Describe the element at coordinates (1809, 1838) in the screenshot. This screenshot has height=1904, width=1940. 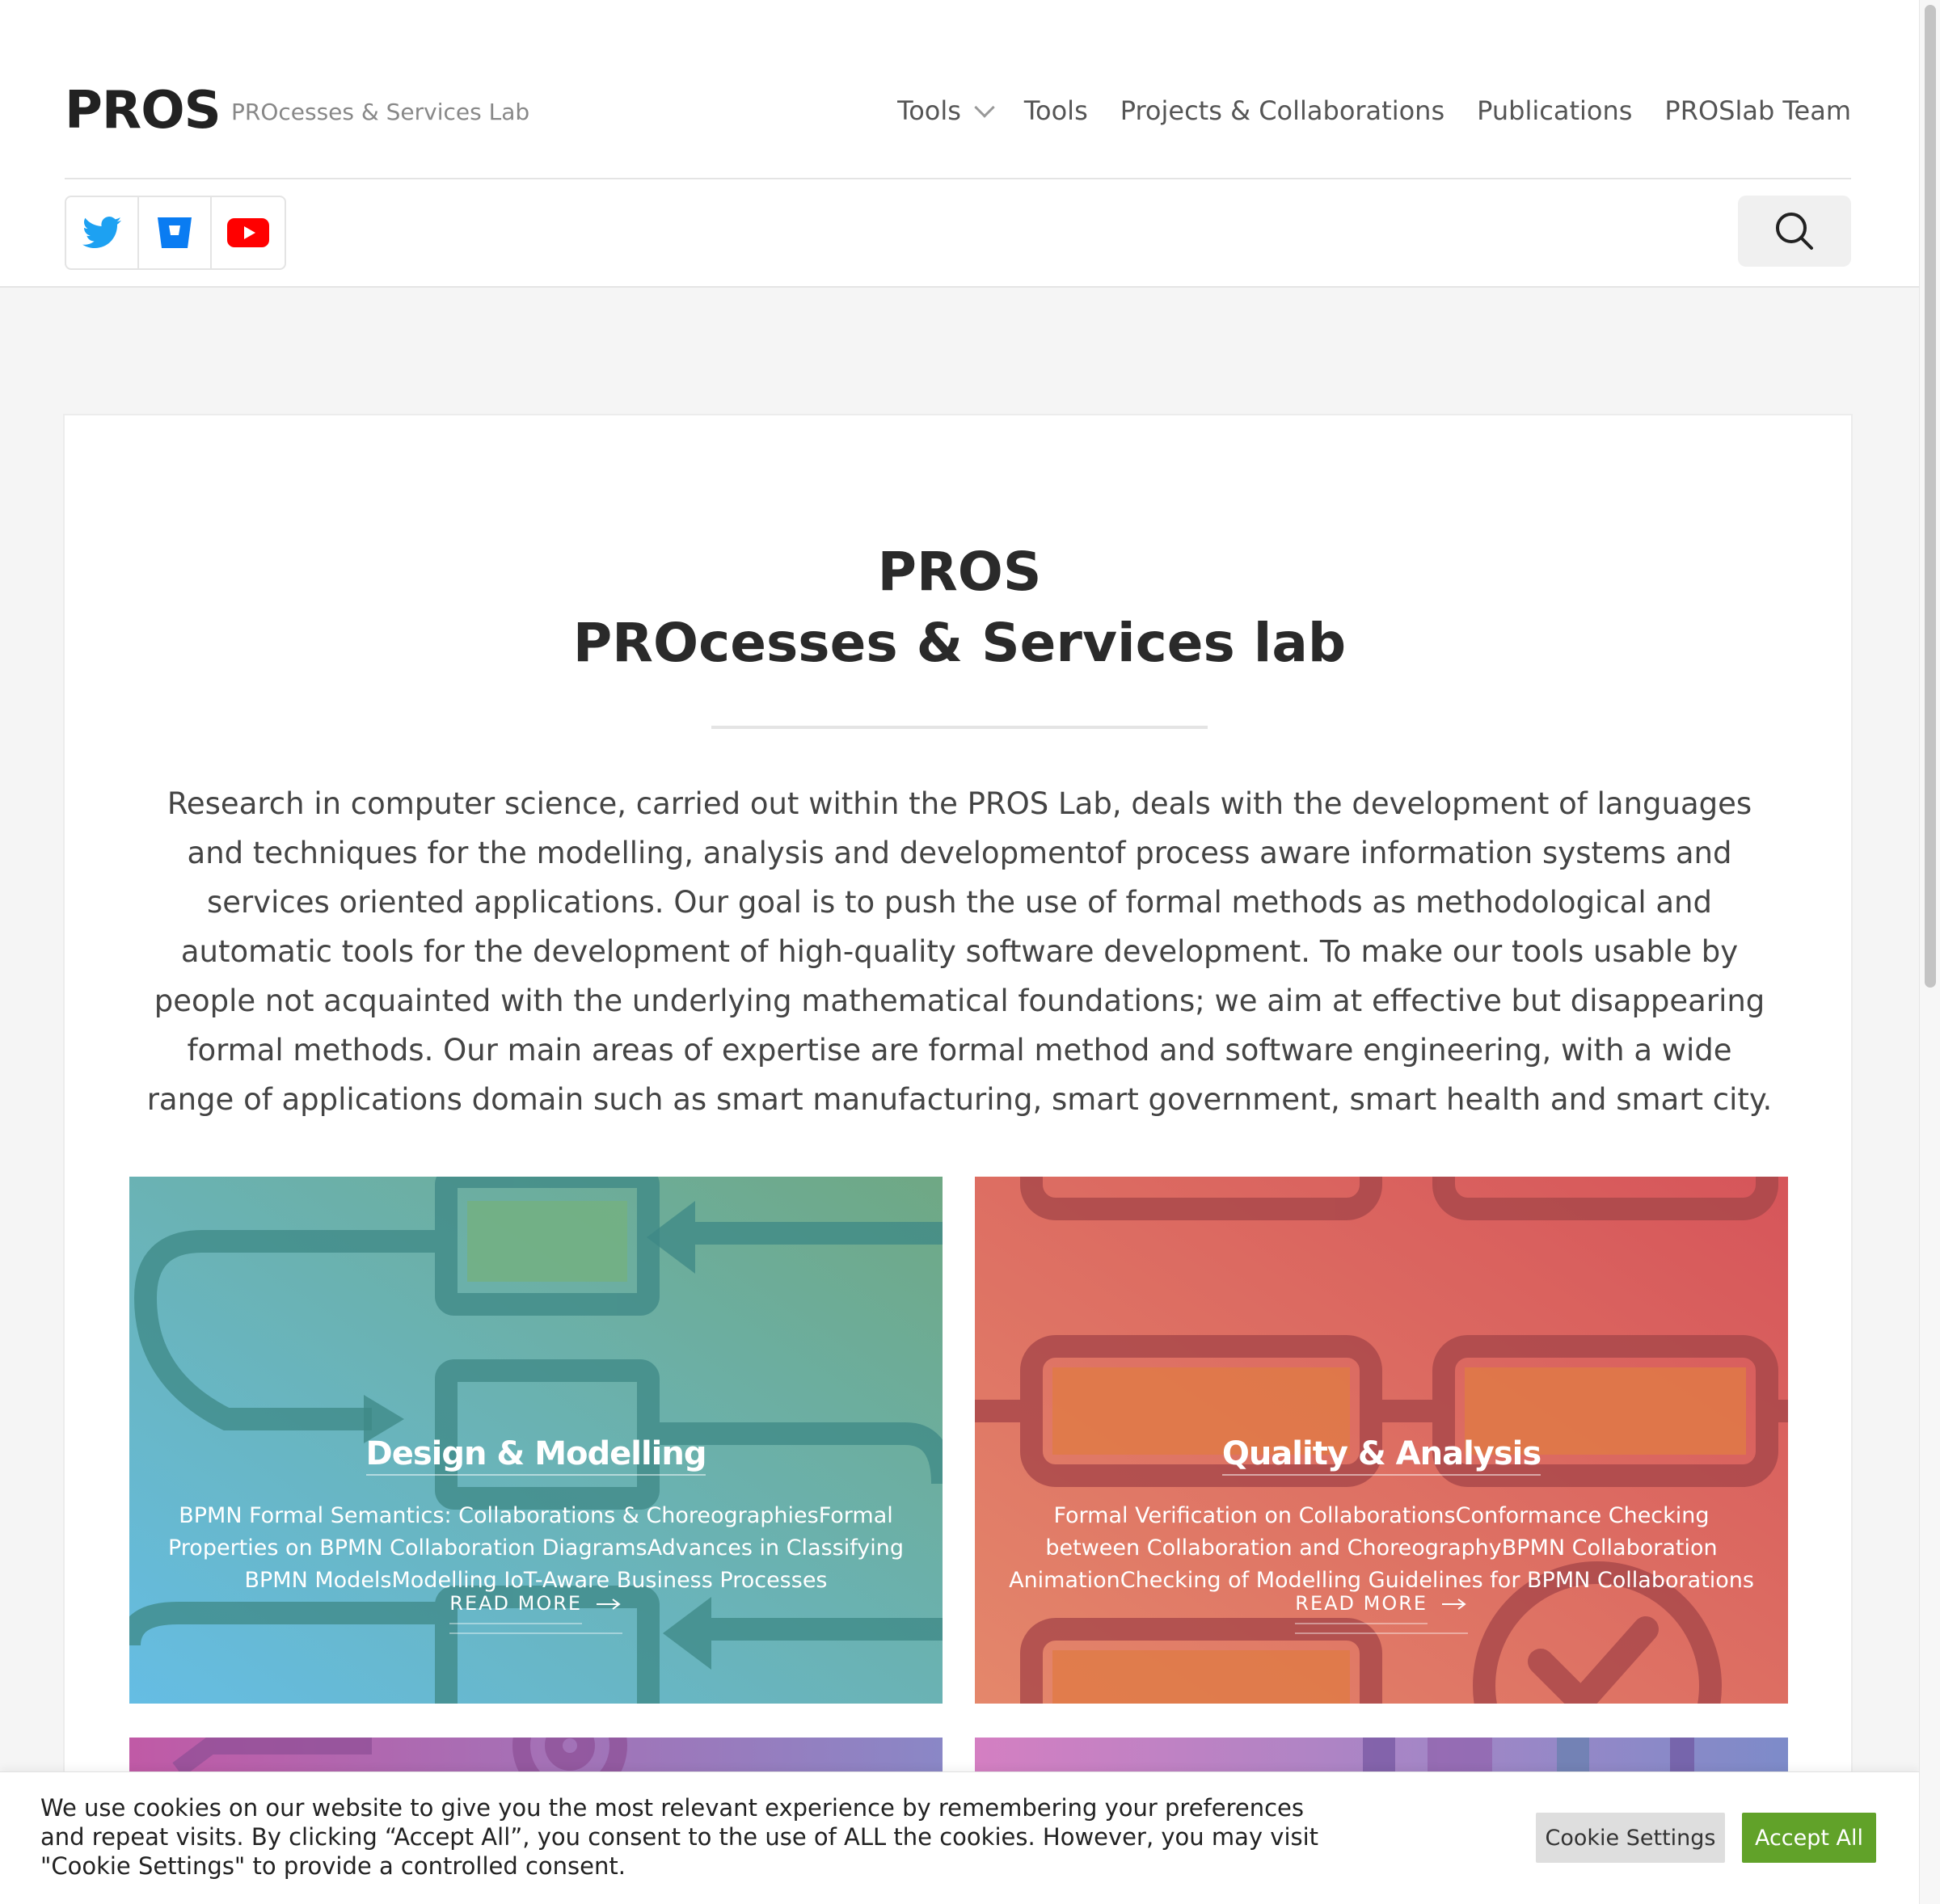
I see `accept-all-button: Accept All` at that location.